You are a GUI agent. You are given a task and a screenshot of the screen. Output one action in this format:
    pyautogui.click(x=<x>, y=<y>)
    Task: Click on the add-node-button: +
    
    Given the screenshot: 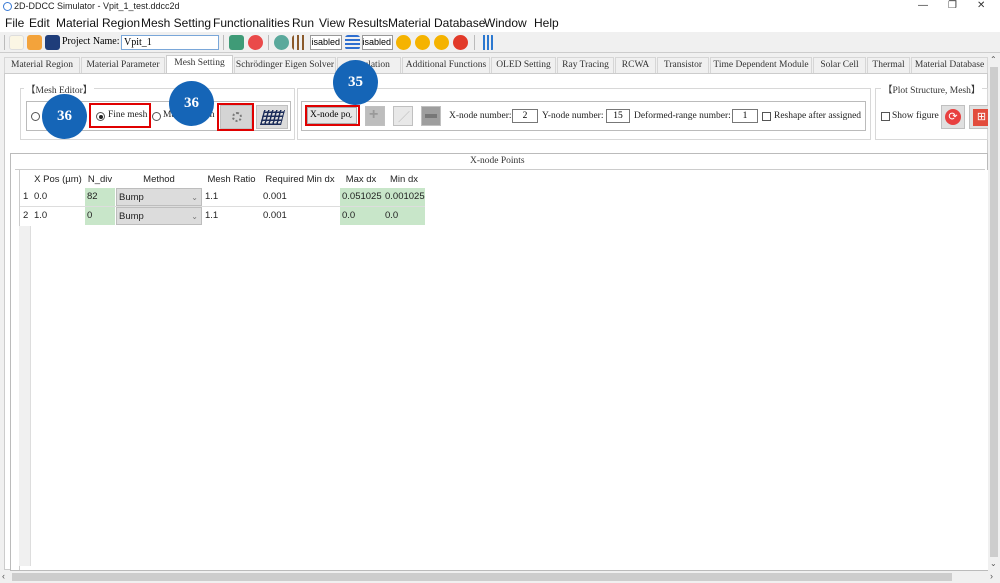 What is the action you would take?
    pyautogui.click(x=375, y=116)
    